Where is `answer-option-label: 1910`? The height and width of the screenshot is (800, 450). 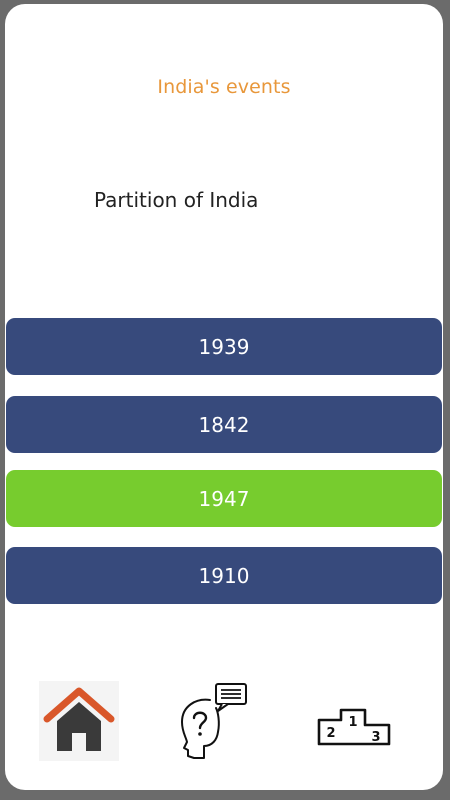 answer-option-label: 1910 is located at coordinates (224, 575).